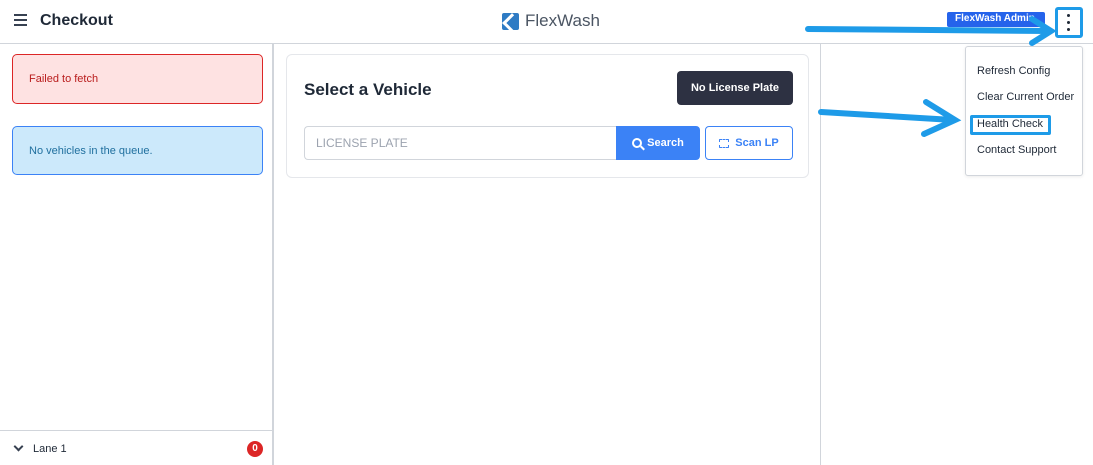 The image size is (1093, 465). Describe the element at coordinates (18, 446) in the screenshot. I see `chevron-down-icon` at that location.